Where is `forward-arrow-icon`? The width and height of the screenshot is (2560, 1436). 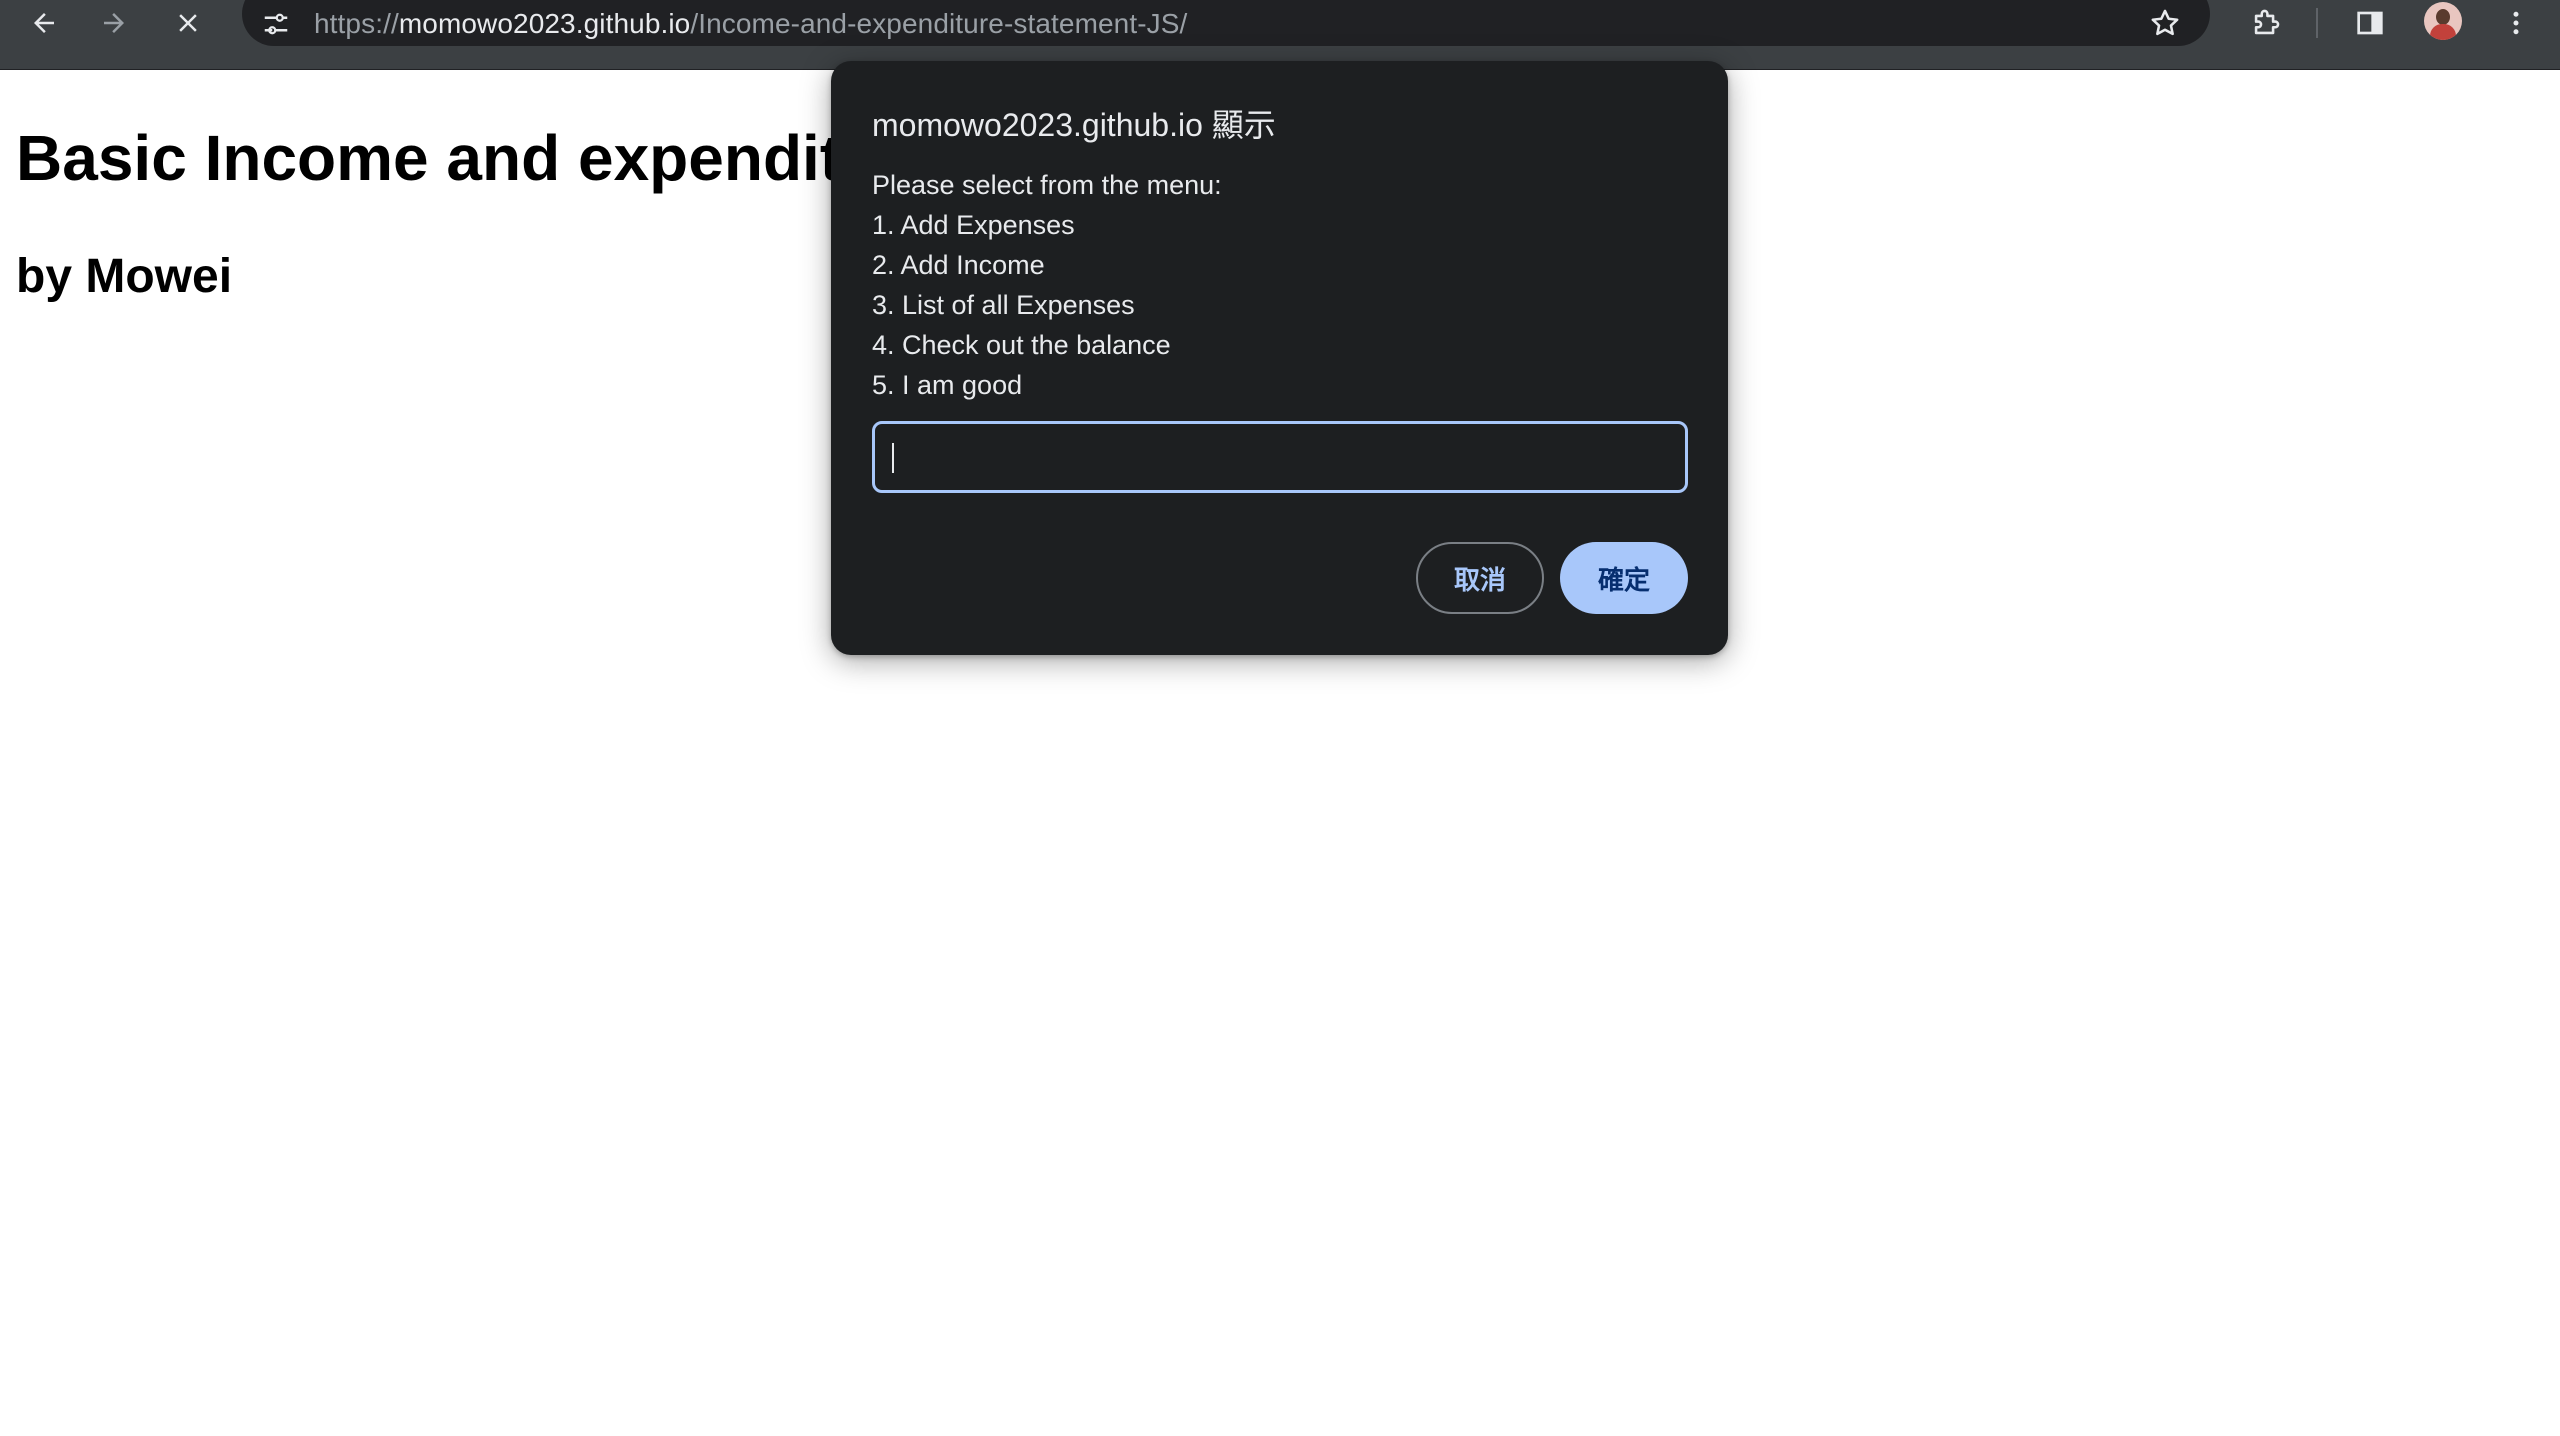
forward-arrow-icon is located at coordinates (114, 23).